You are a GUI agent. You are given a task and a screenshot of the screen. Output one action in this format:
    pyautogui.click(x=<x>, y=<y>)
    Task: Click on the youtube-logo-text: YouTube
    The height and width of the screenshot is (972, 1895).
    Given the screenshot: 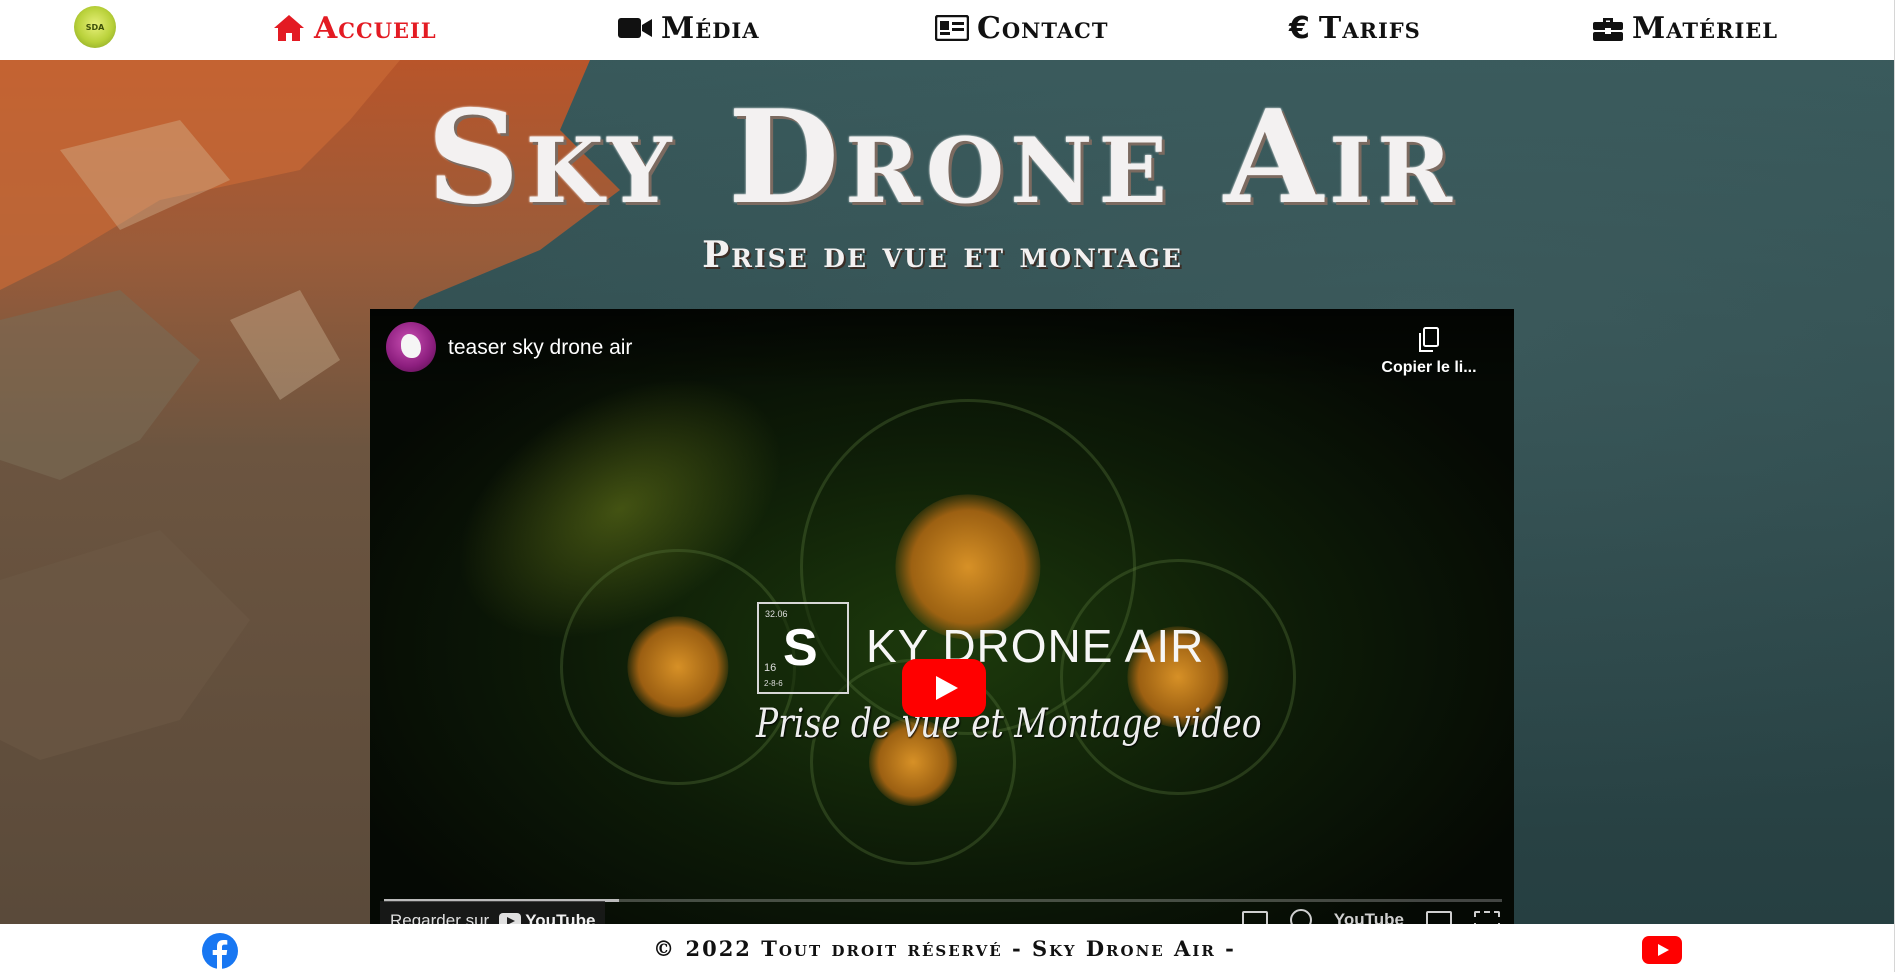 What is the action you would take?
    pyautogui.click(x=560, y=917)
    